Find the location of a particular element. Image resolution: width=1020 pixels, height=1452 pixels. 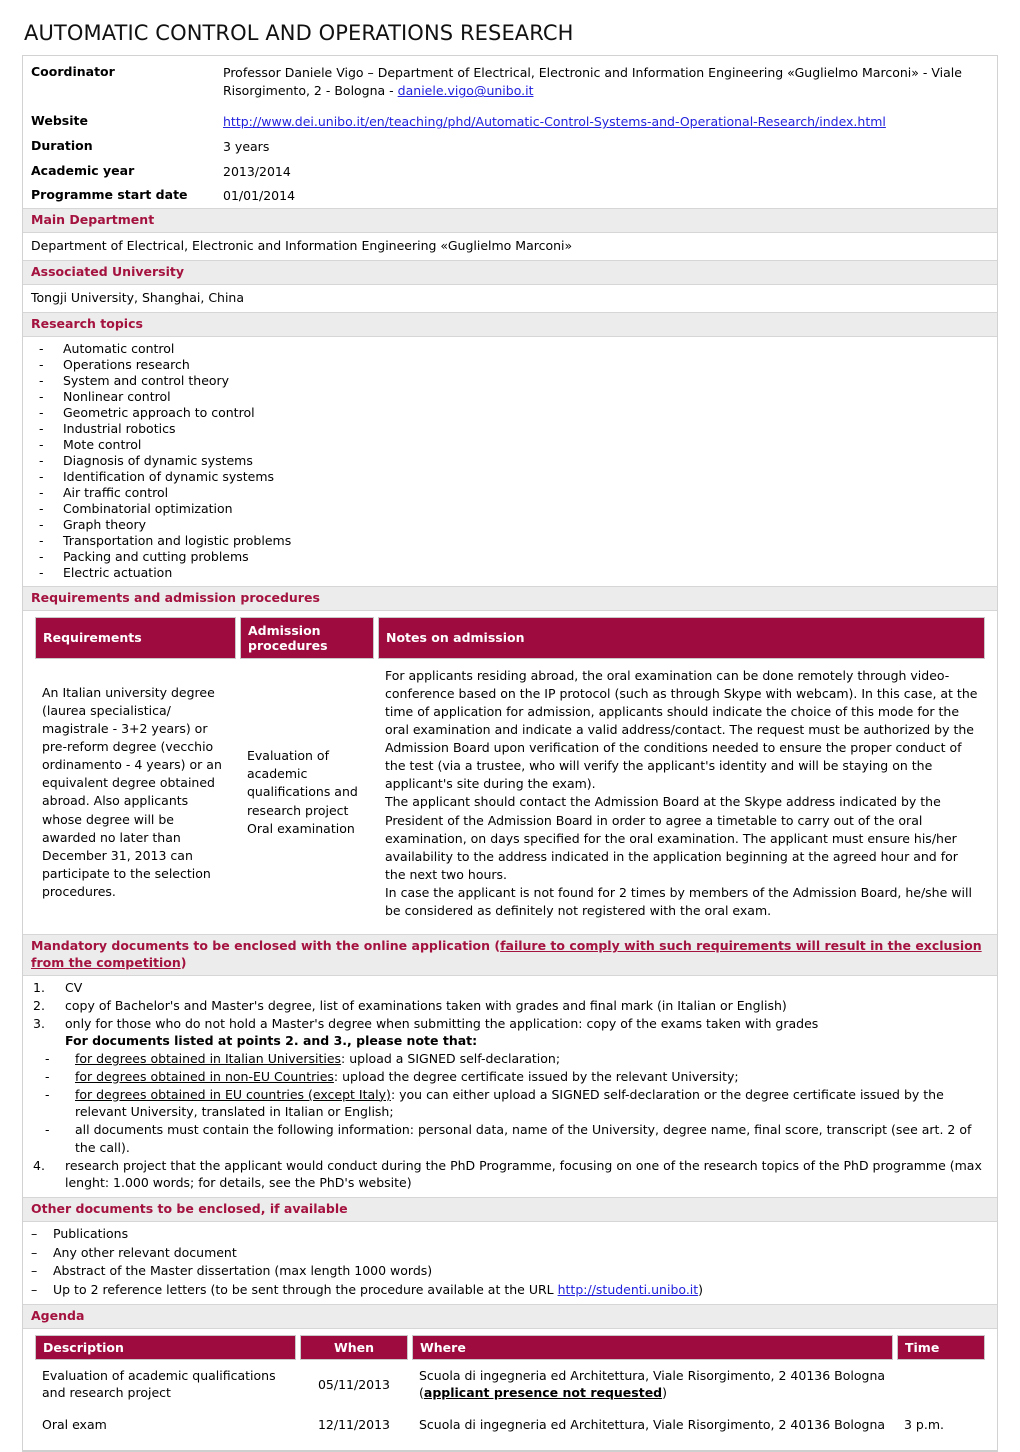

research-topic-item: - Geometric approach to control is located at coordinates (510, 413).